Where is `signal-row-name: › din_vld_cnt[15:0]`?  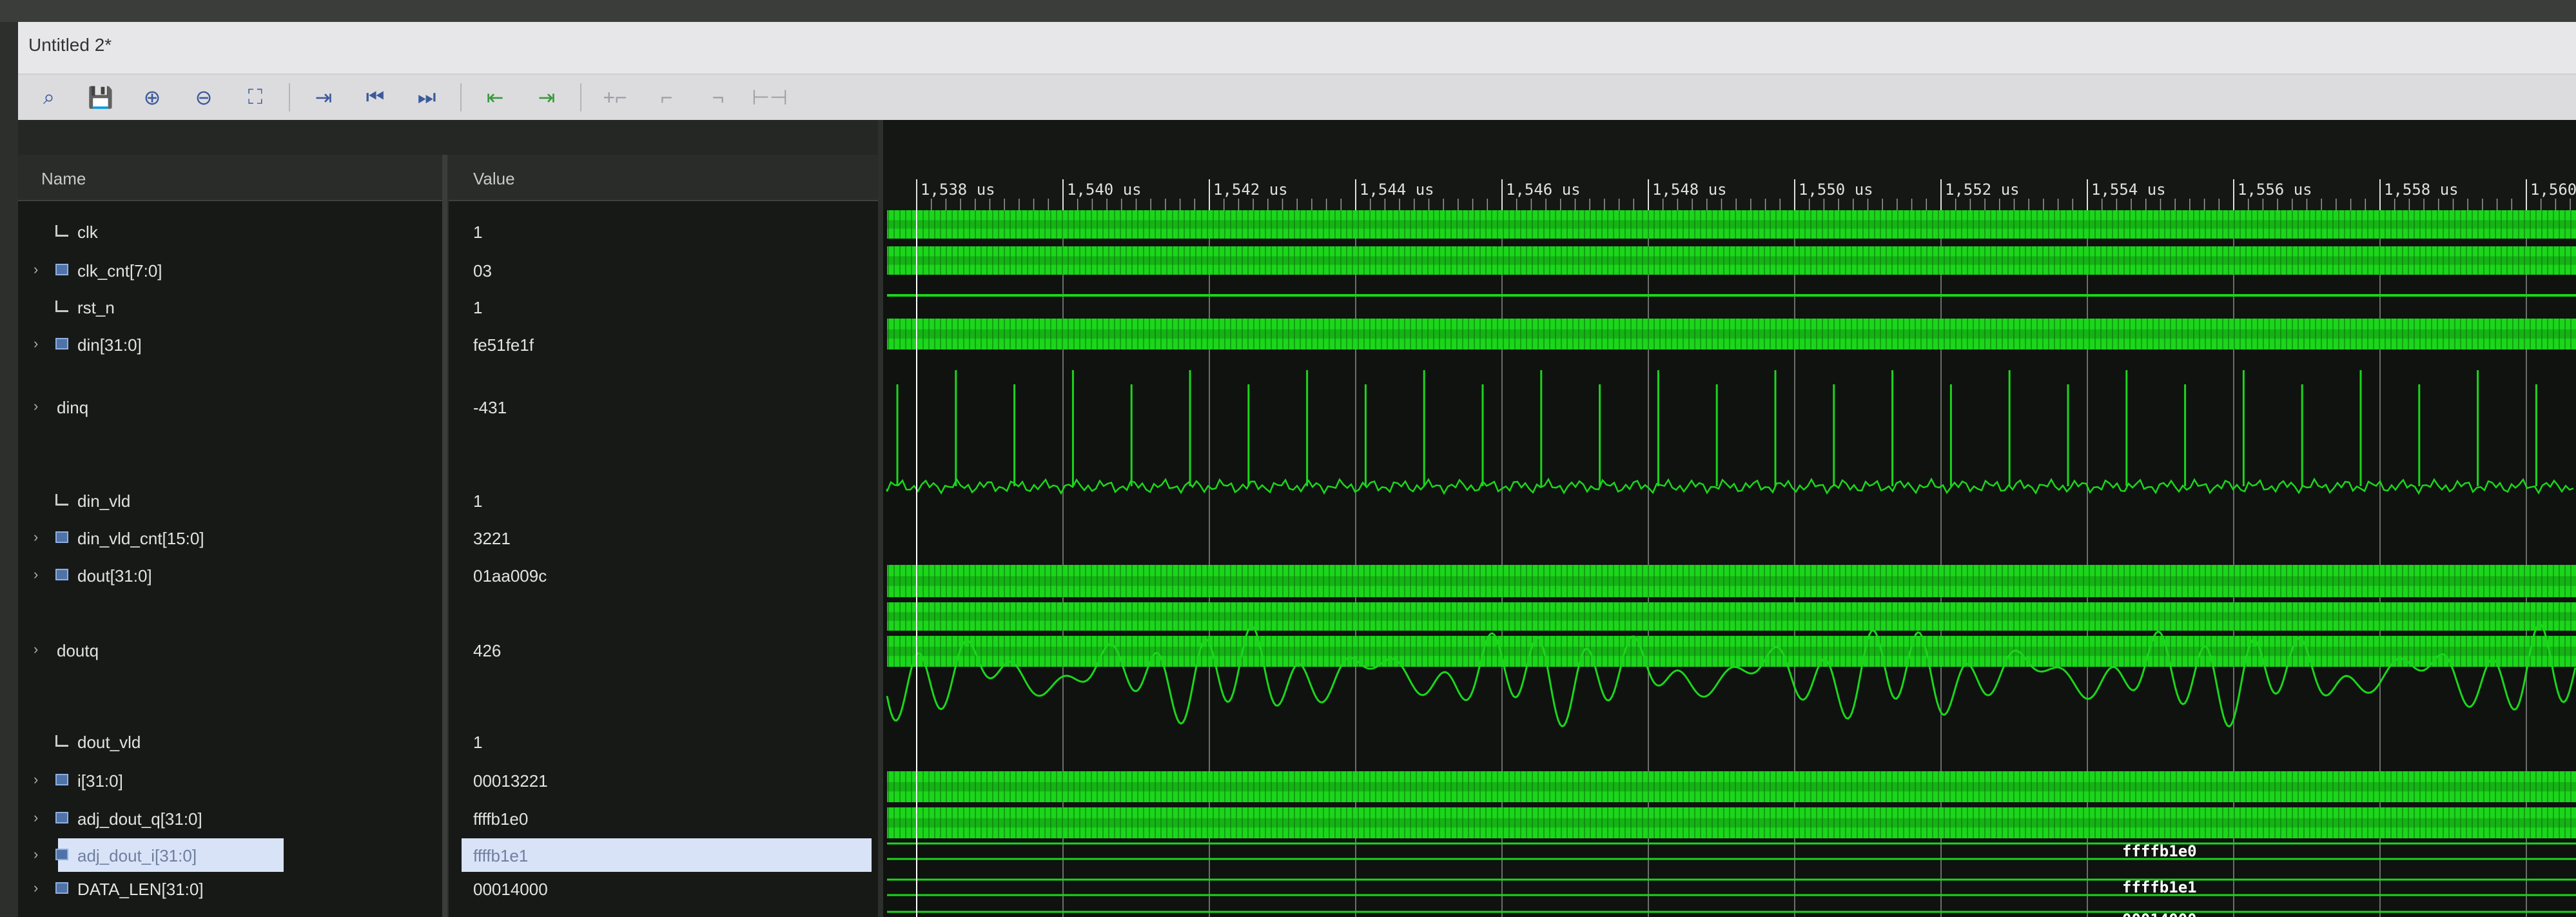 signal-row-name: › din_vld_cnt[15:0] is located at coordinates (230, 538).